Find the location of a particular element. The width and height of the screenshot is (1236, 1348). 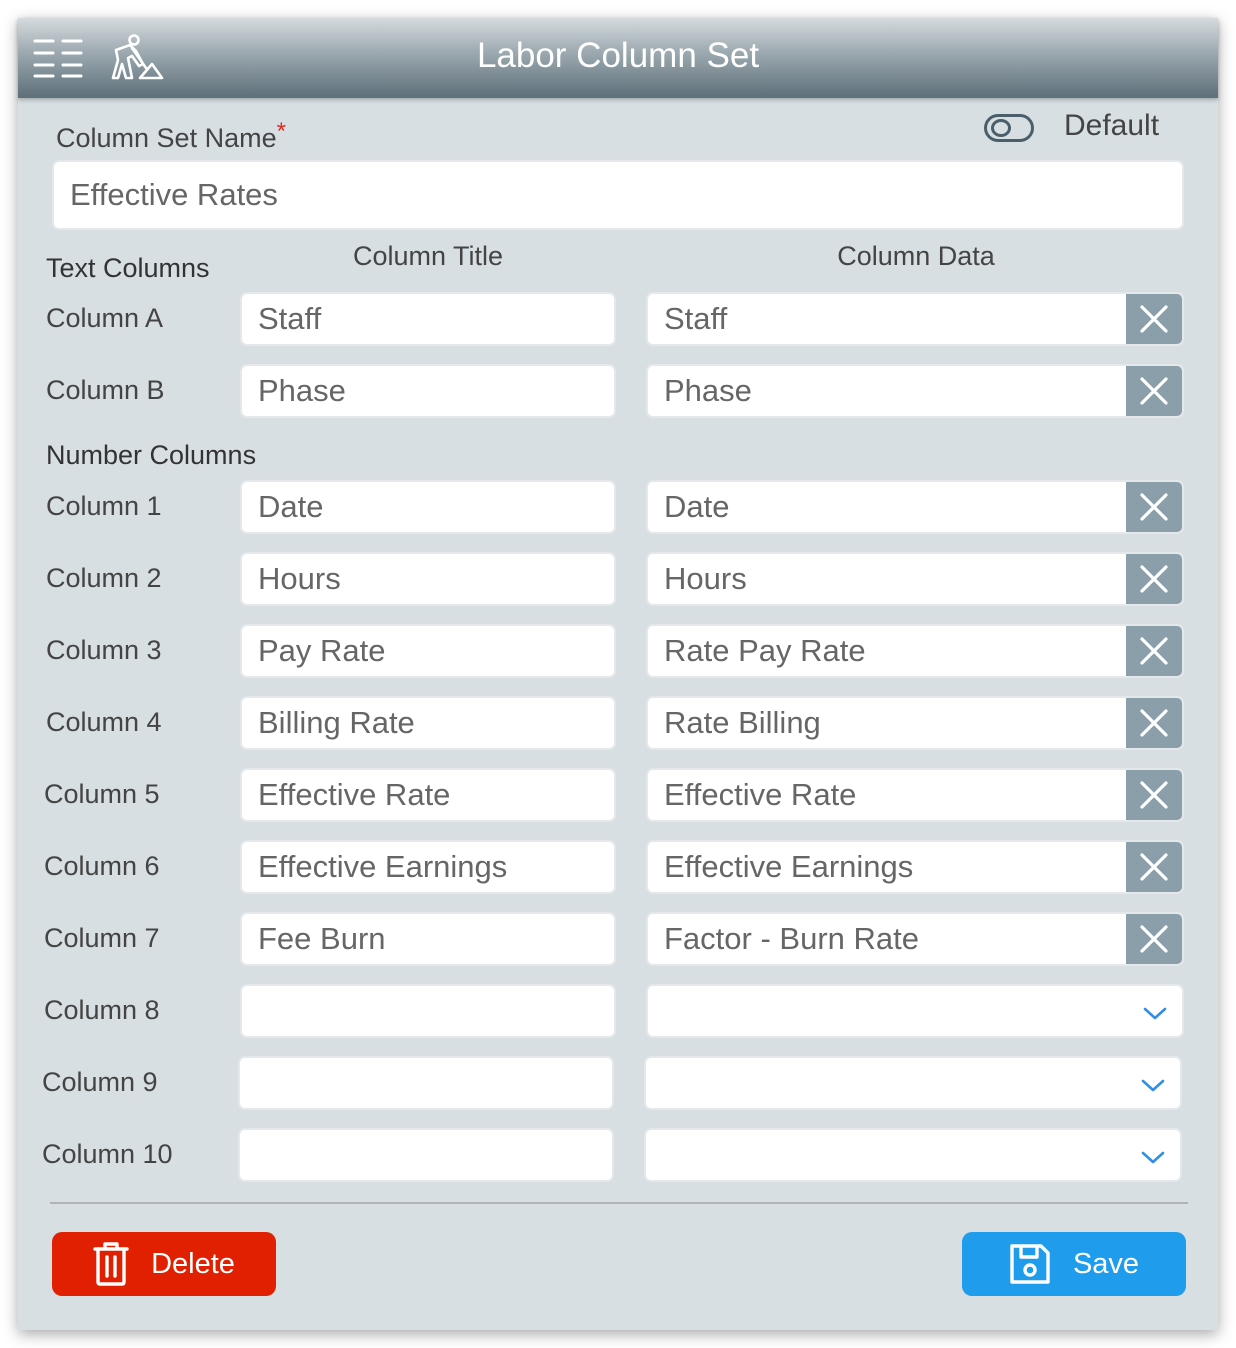

save-disk-icon is located at coordinates (1030, 1264).